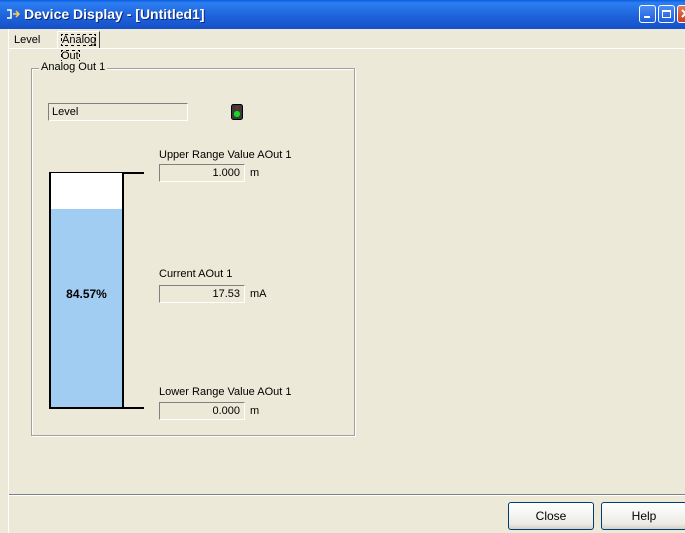 The image size is (685, 533). What do you see at coordinates (202, 411) in the screenshot?
I see `lower-range-field: 0.000` at bounding box center [202, 411].